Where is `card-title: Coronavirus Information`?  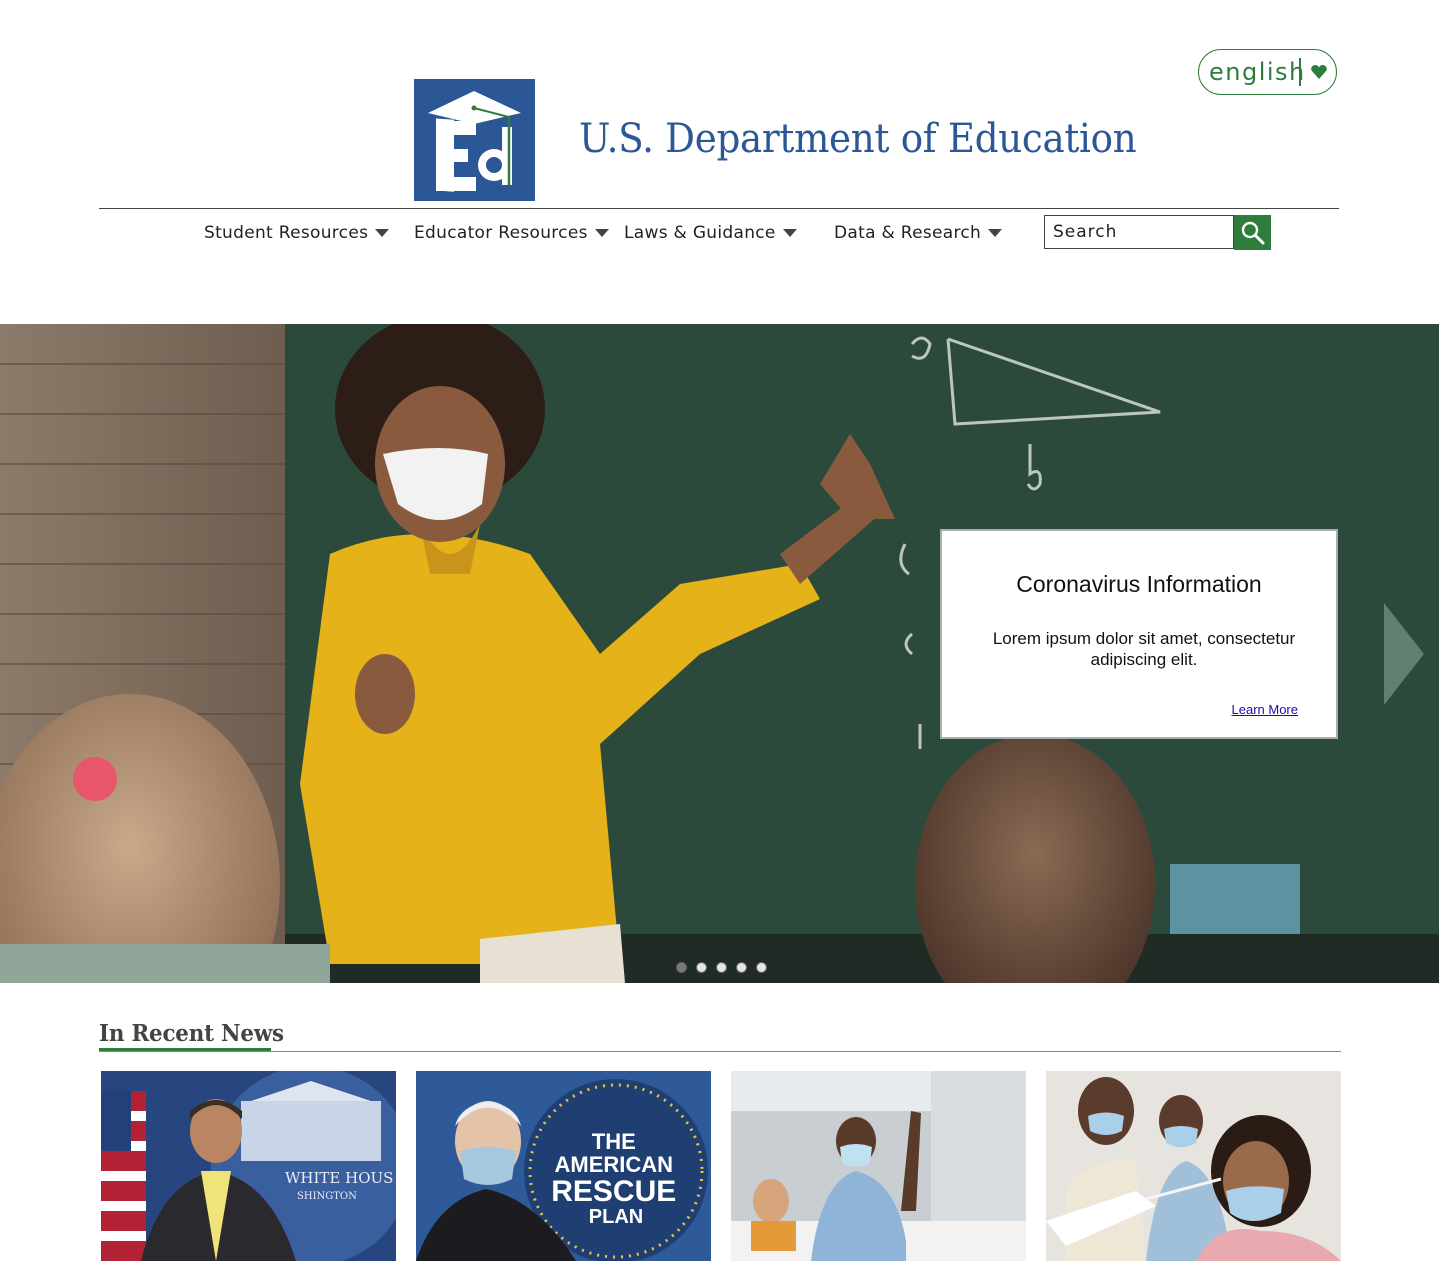 card-title: Coronavirus Information is located at coordinates (1139, 584).